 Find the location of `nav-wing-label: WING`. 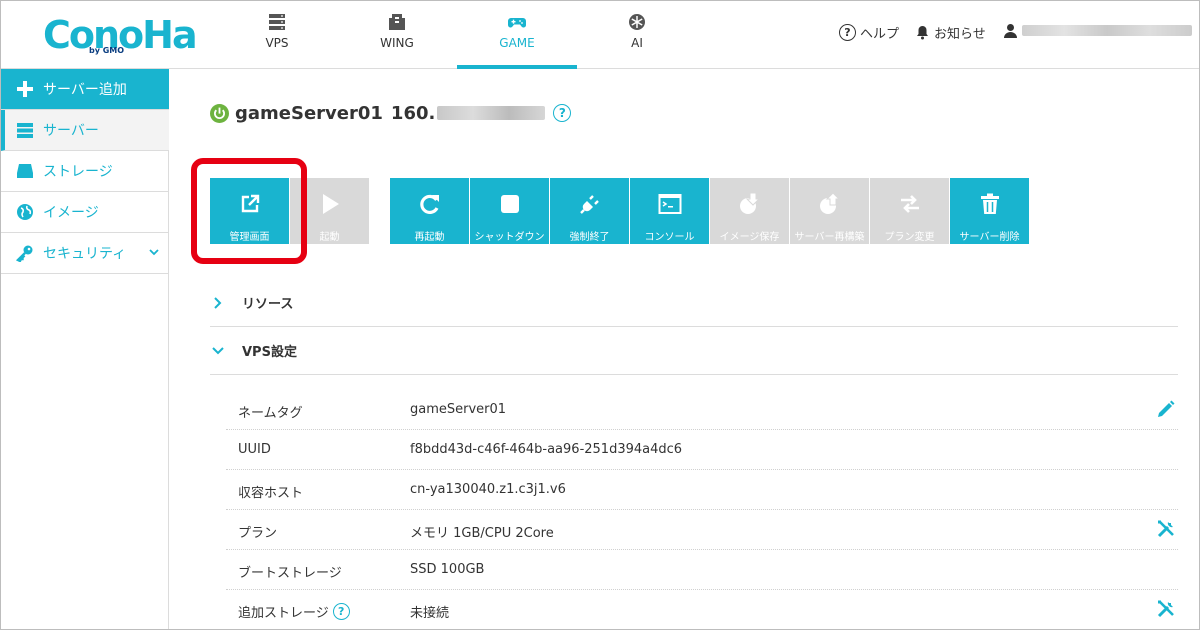

nav-wing-label: WING is located at coordinates (397, 43).